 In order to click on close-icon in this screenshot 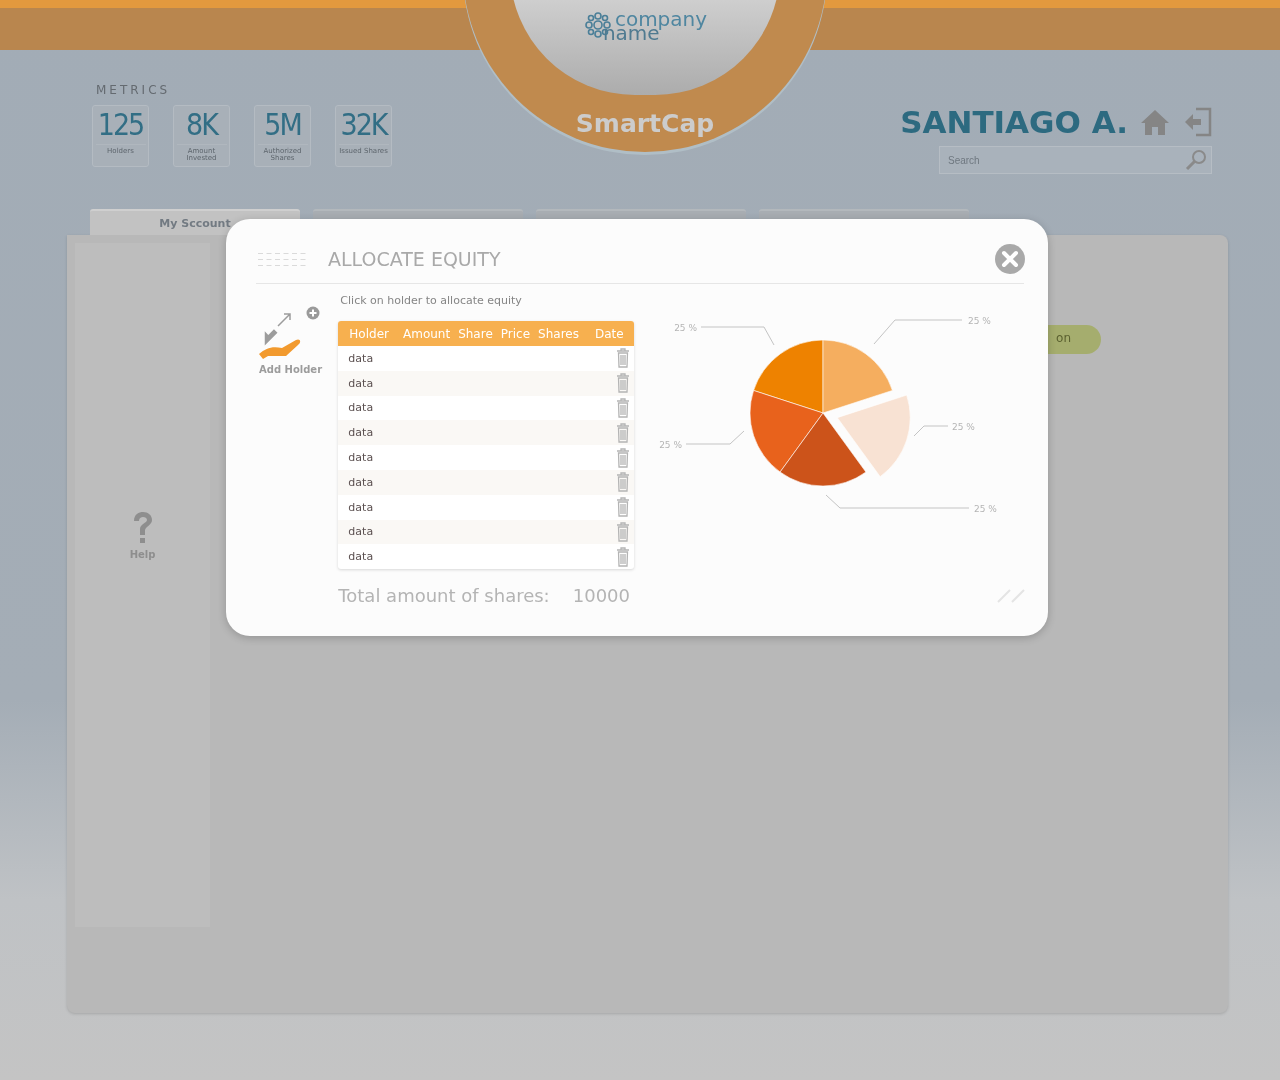, I will do `click(1010, 259)`.